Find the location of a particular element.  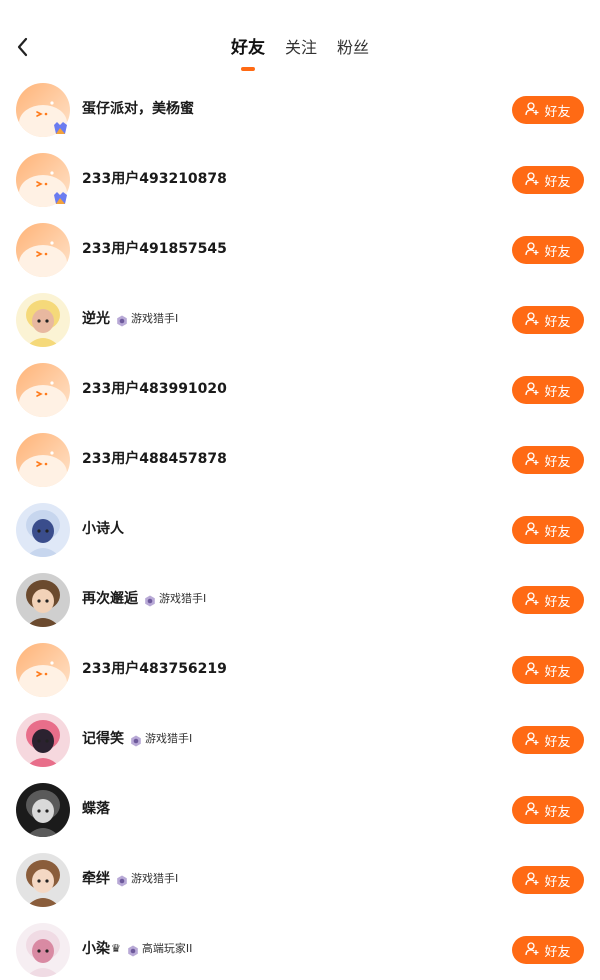

top-bar: 好友 关注 粉丝 is located at coordinates (300, 35).